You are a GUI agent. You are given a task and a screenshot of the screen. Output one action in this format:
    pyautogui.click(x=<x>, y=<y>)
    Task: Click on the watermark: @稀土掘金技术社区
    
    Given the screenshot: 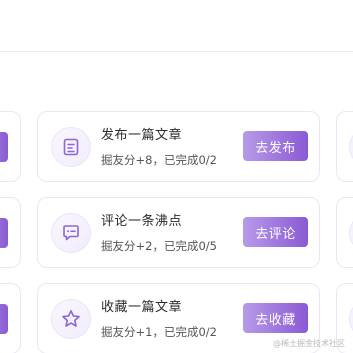 What is the action you would take?
    pyautogui.click(x=309, y=343)
    